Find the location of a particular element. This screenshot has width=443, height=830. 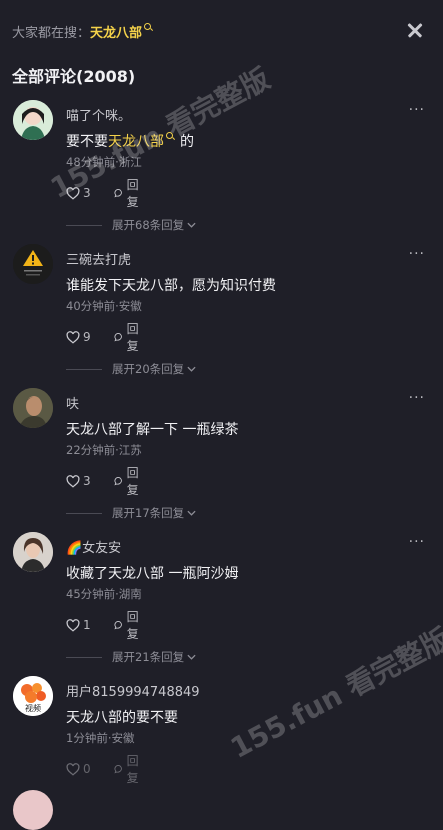

like-count: 3 is located at coordinates (87, 481).